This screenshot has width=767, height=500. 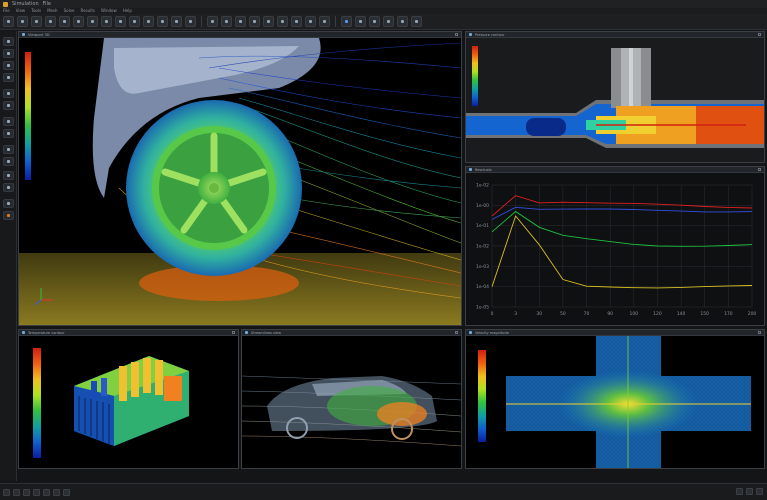 I want to click on log-icon, so click(x=16, y=492).